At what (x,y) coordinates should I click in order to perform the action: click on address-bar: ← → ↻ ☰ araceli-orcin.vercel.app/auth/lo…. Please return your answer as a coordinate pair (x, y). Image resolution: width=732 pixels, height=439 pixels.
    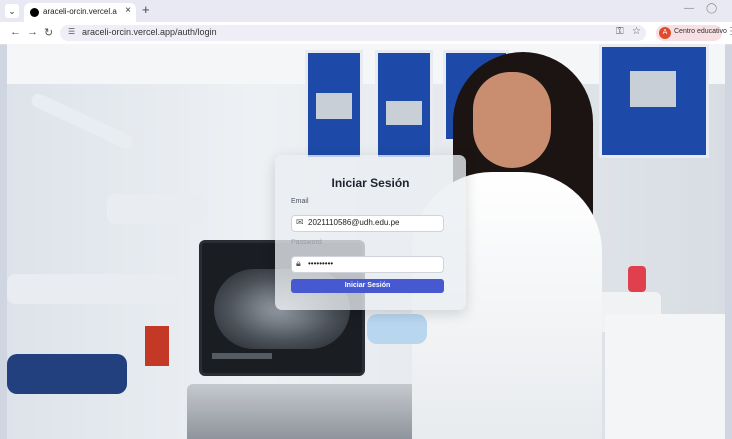
    Looking at the image, I should click on (366, 33).